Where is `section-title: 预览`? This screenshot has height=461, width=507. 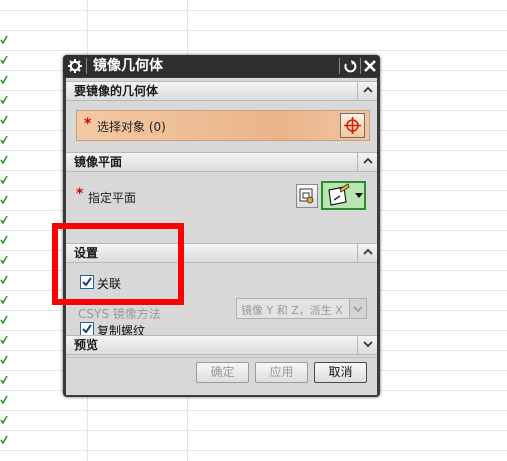 section-title: 预览 is located at coordinates (86, 345).